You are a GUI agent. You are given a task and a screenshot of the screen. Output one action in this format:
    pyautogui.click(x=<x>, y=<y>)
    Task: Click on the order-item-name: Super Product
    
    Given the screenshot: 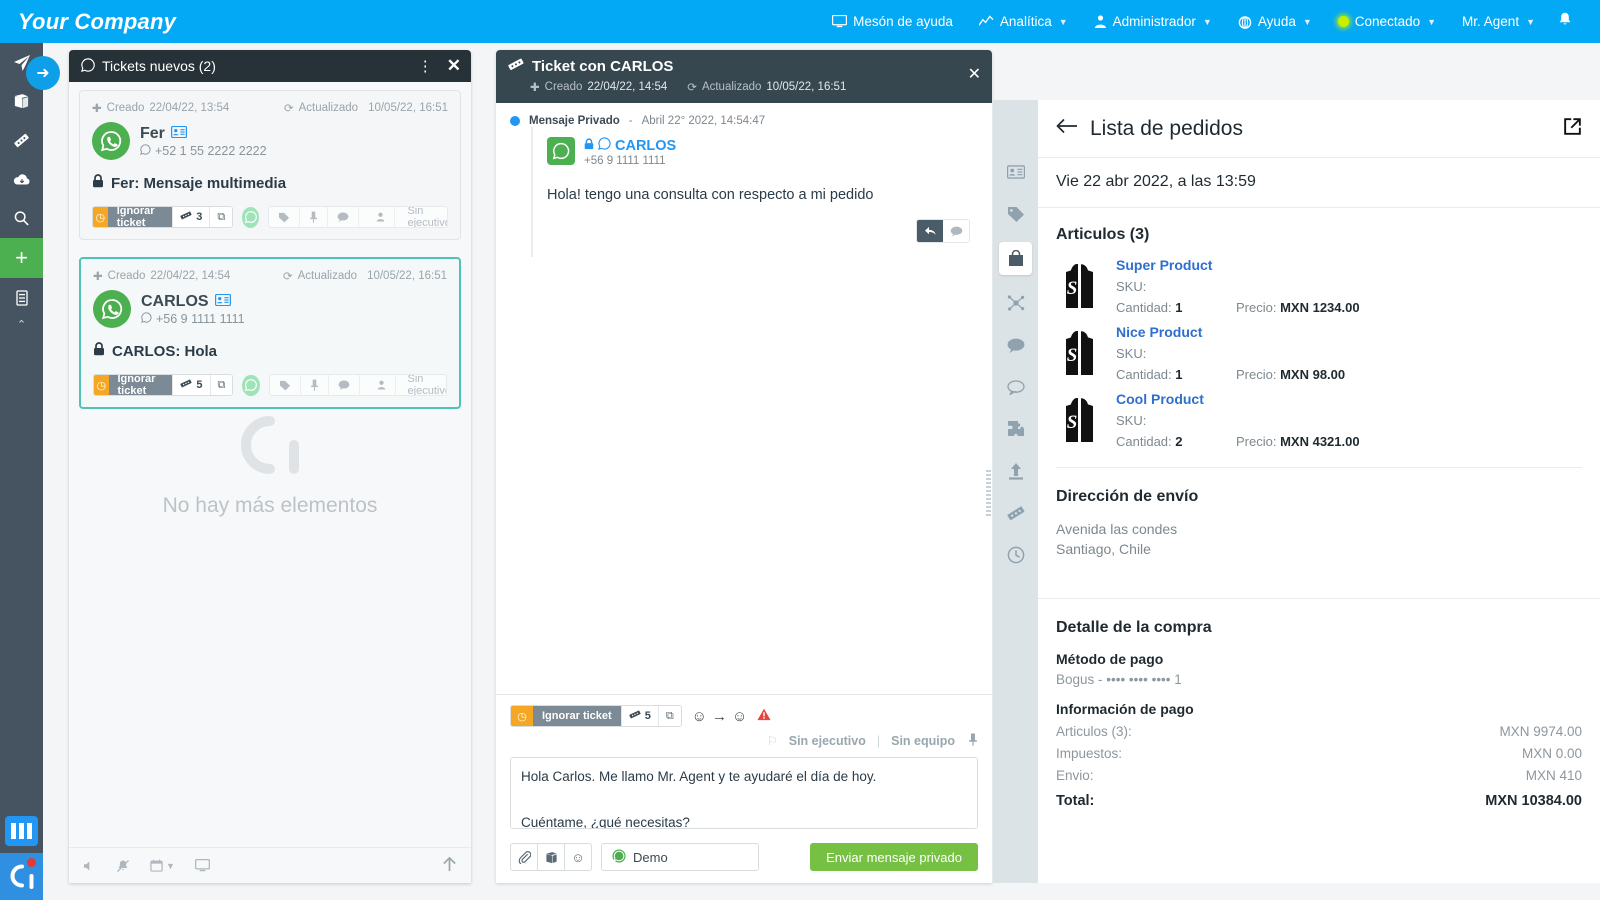 What is the action you would take?
    pyautogui.click(x=1349, y=265)
    